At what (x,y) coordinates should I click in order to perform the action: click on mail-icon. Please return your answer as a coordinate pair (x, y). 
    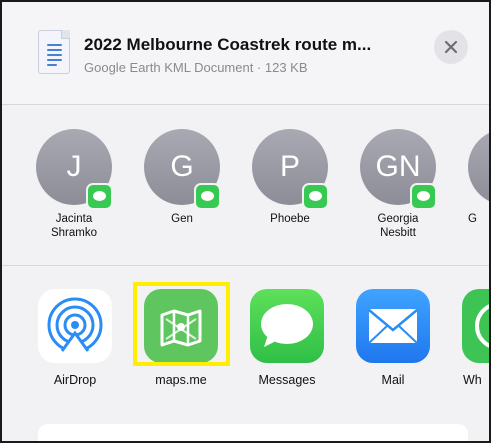
    Looking at the image, I should click on (393, 326).